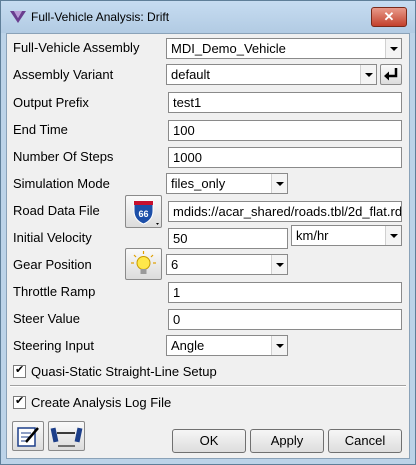 The height and width of the screenshot is (465, 416). What do you see at coordinates (228, 238) in the screenshot?
I see `initial-velocity-input: 50` at bounding box center [228, 238].